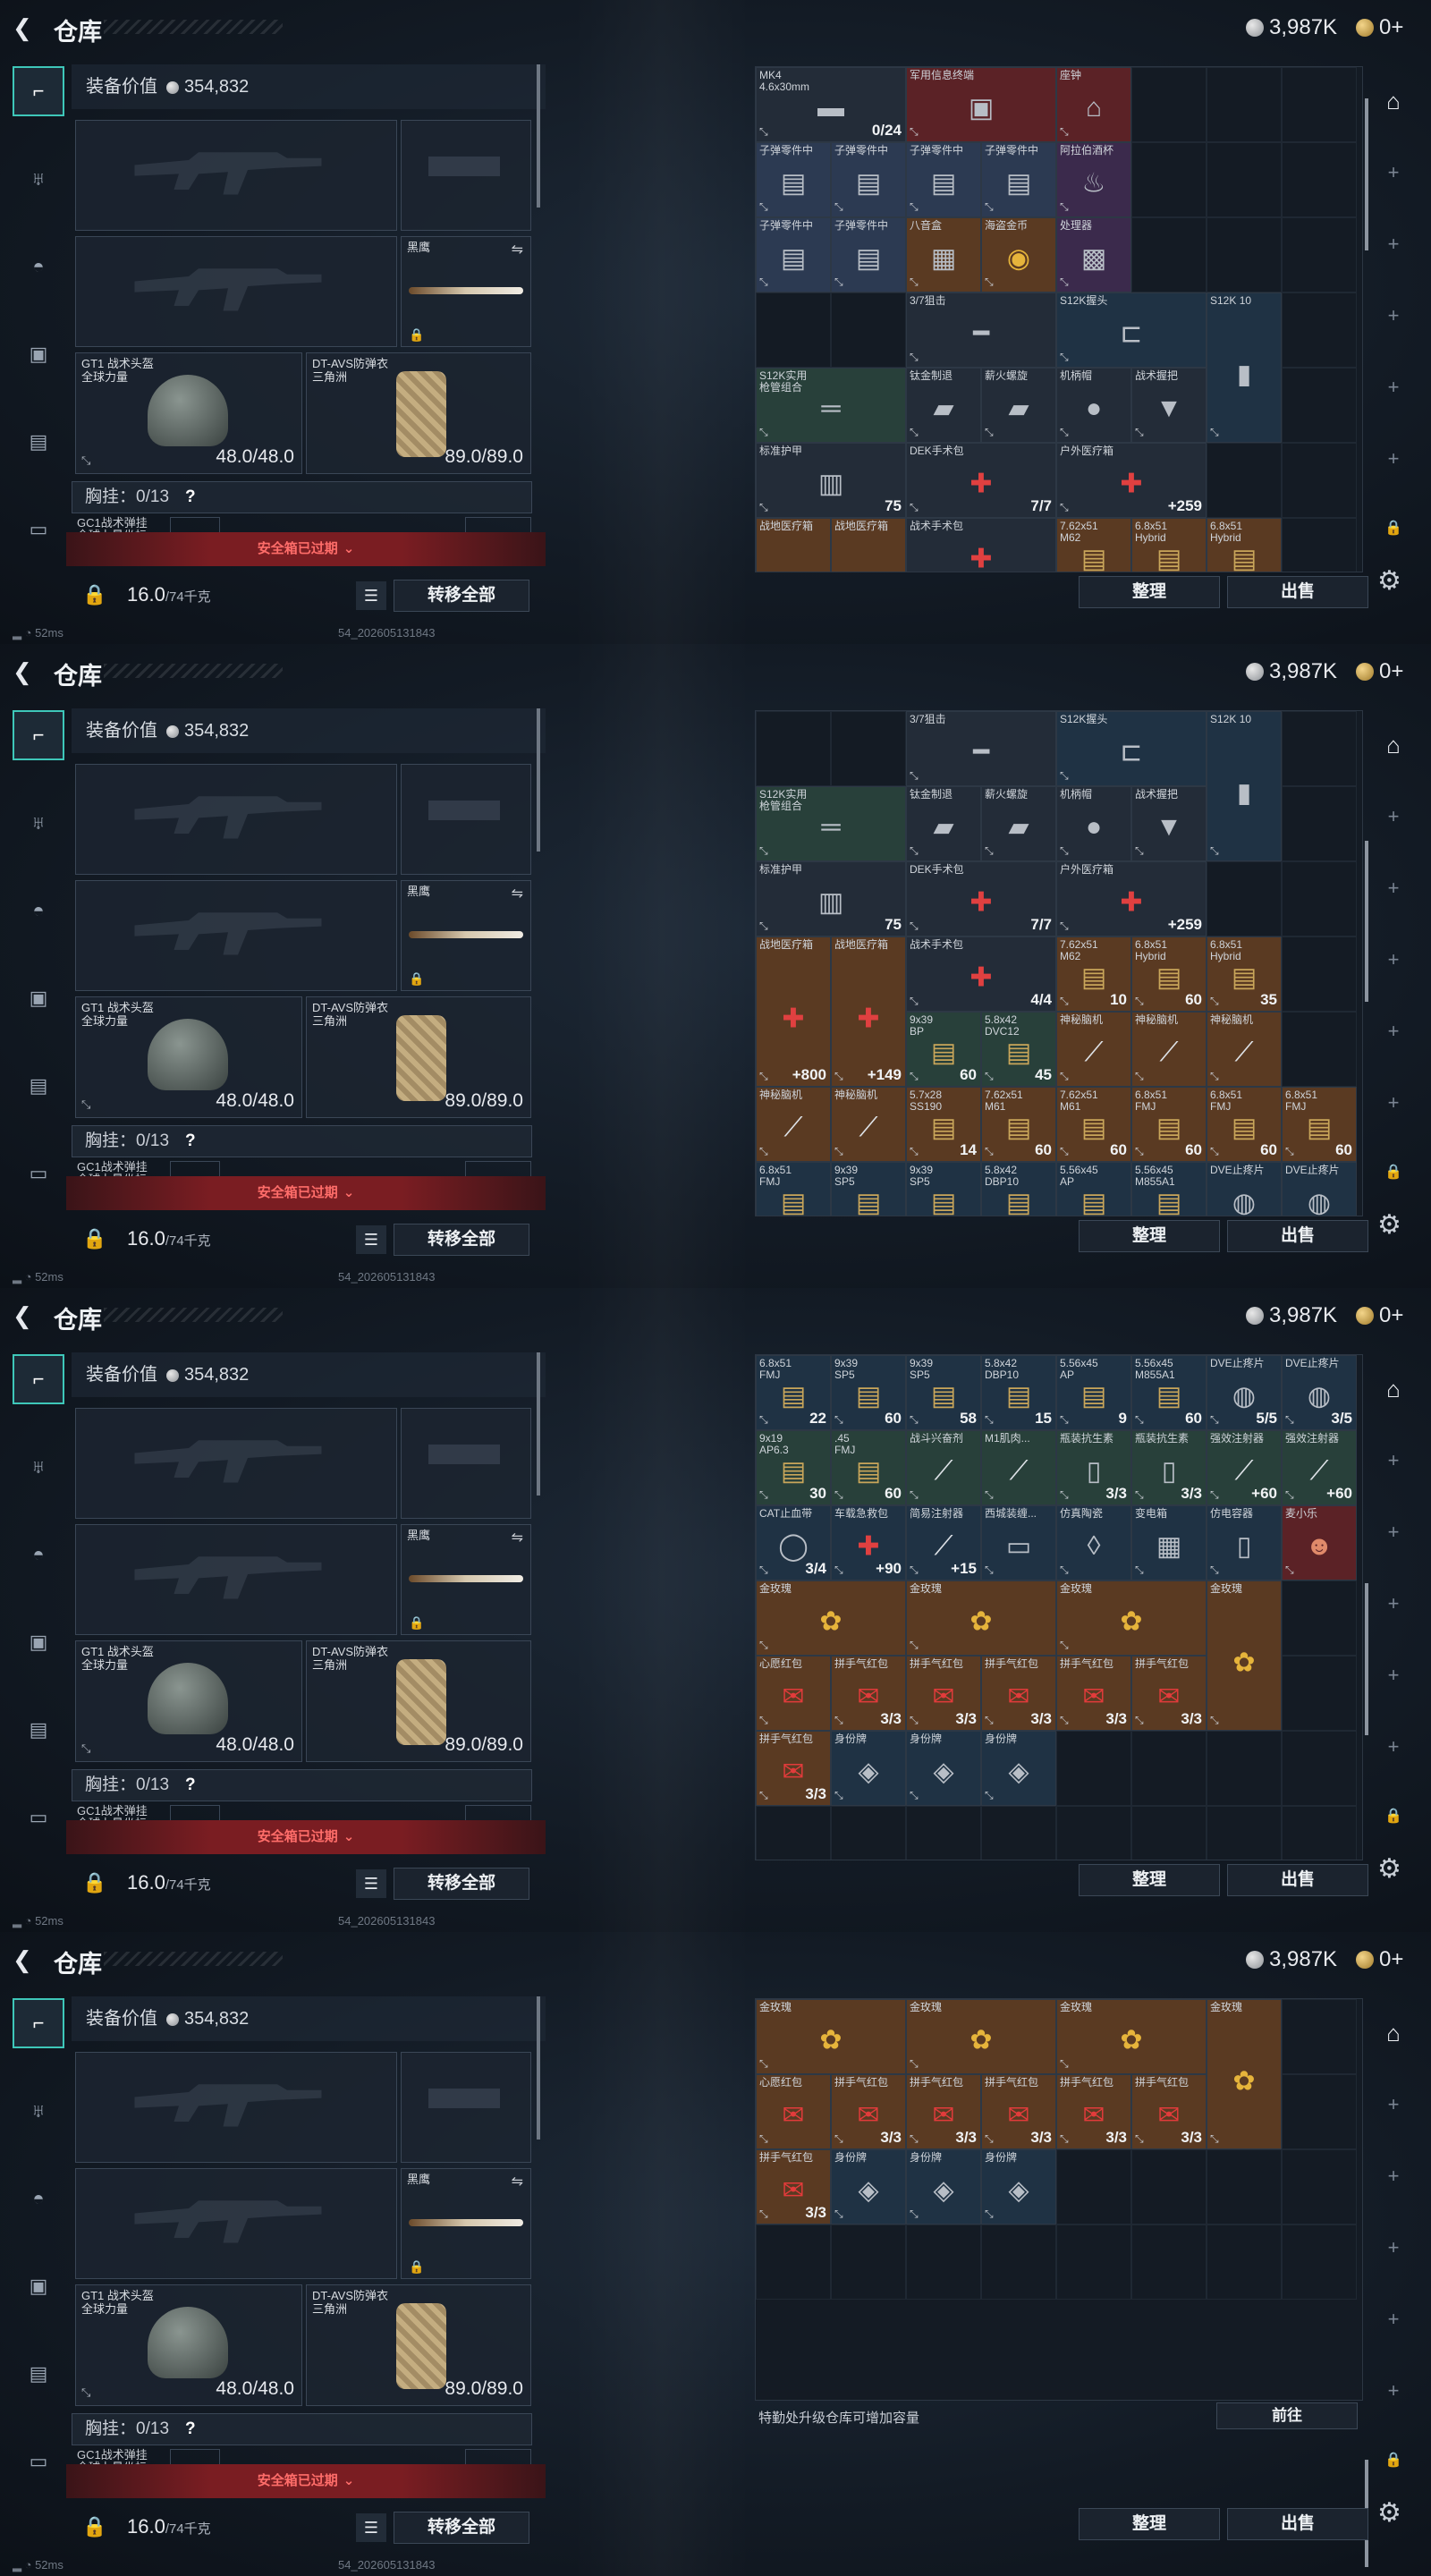 The height and width of the screenshot is (2576, 1431). I want to click on item-cell: 子弹零件中 ▤ ⤡, so click(869, 179).